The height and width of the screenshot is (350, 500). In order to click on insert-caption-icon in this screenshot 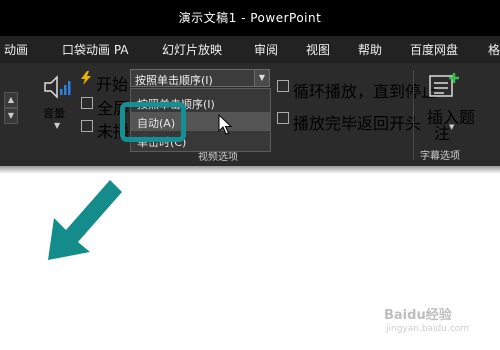, I will do `click(444, 87)`.